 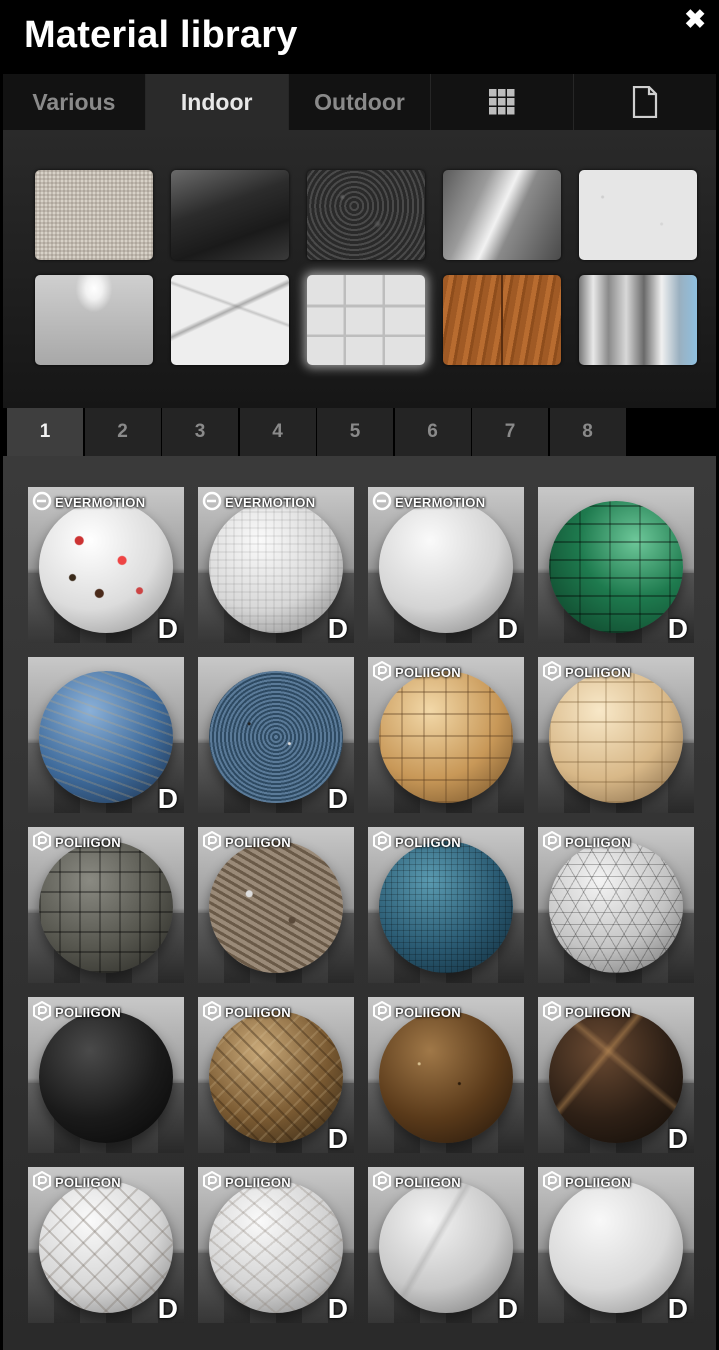 What do you see at coordinates (502, 215) in the screenshot?
I see `swatch-brushed-metal` at bounding box center [502, 215].